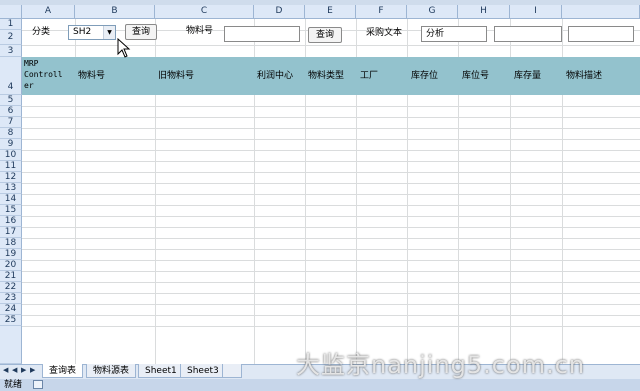 The width and height of the screenshot is (640, 391). I want to click on mrp-line-3: er, so click(29, 85).